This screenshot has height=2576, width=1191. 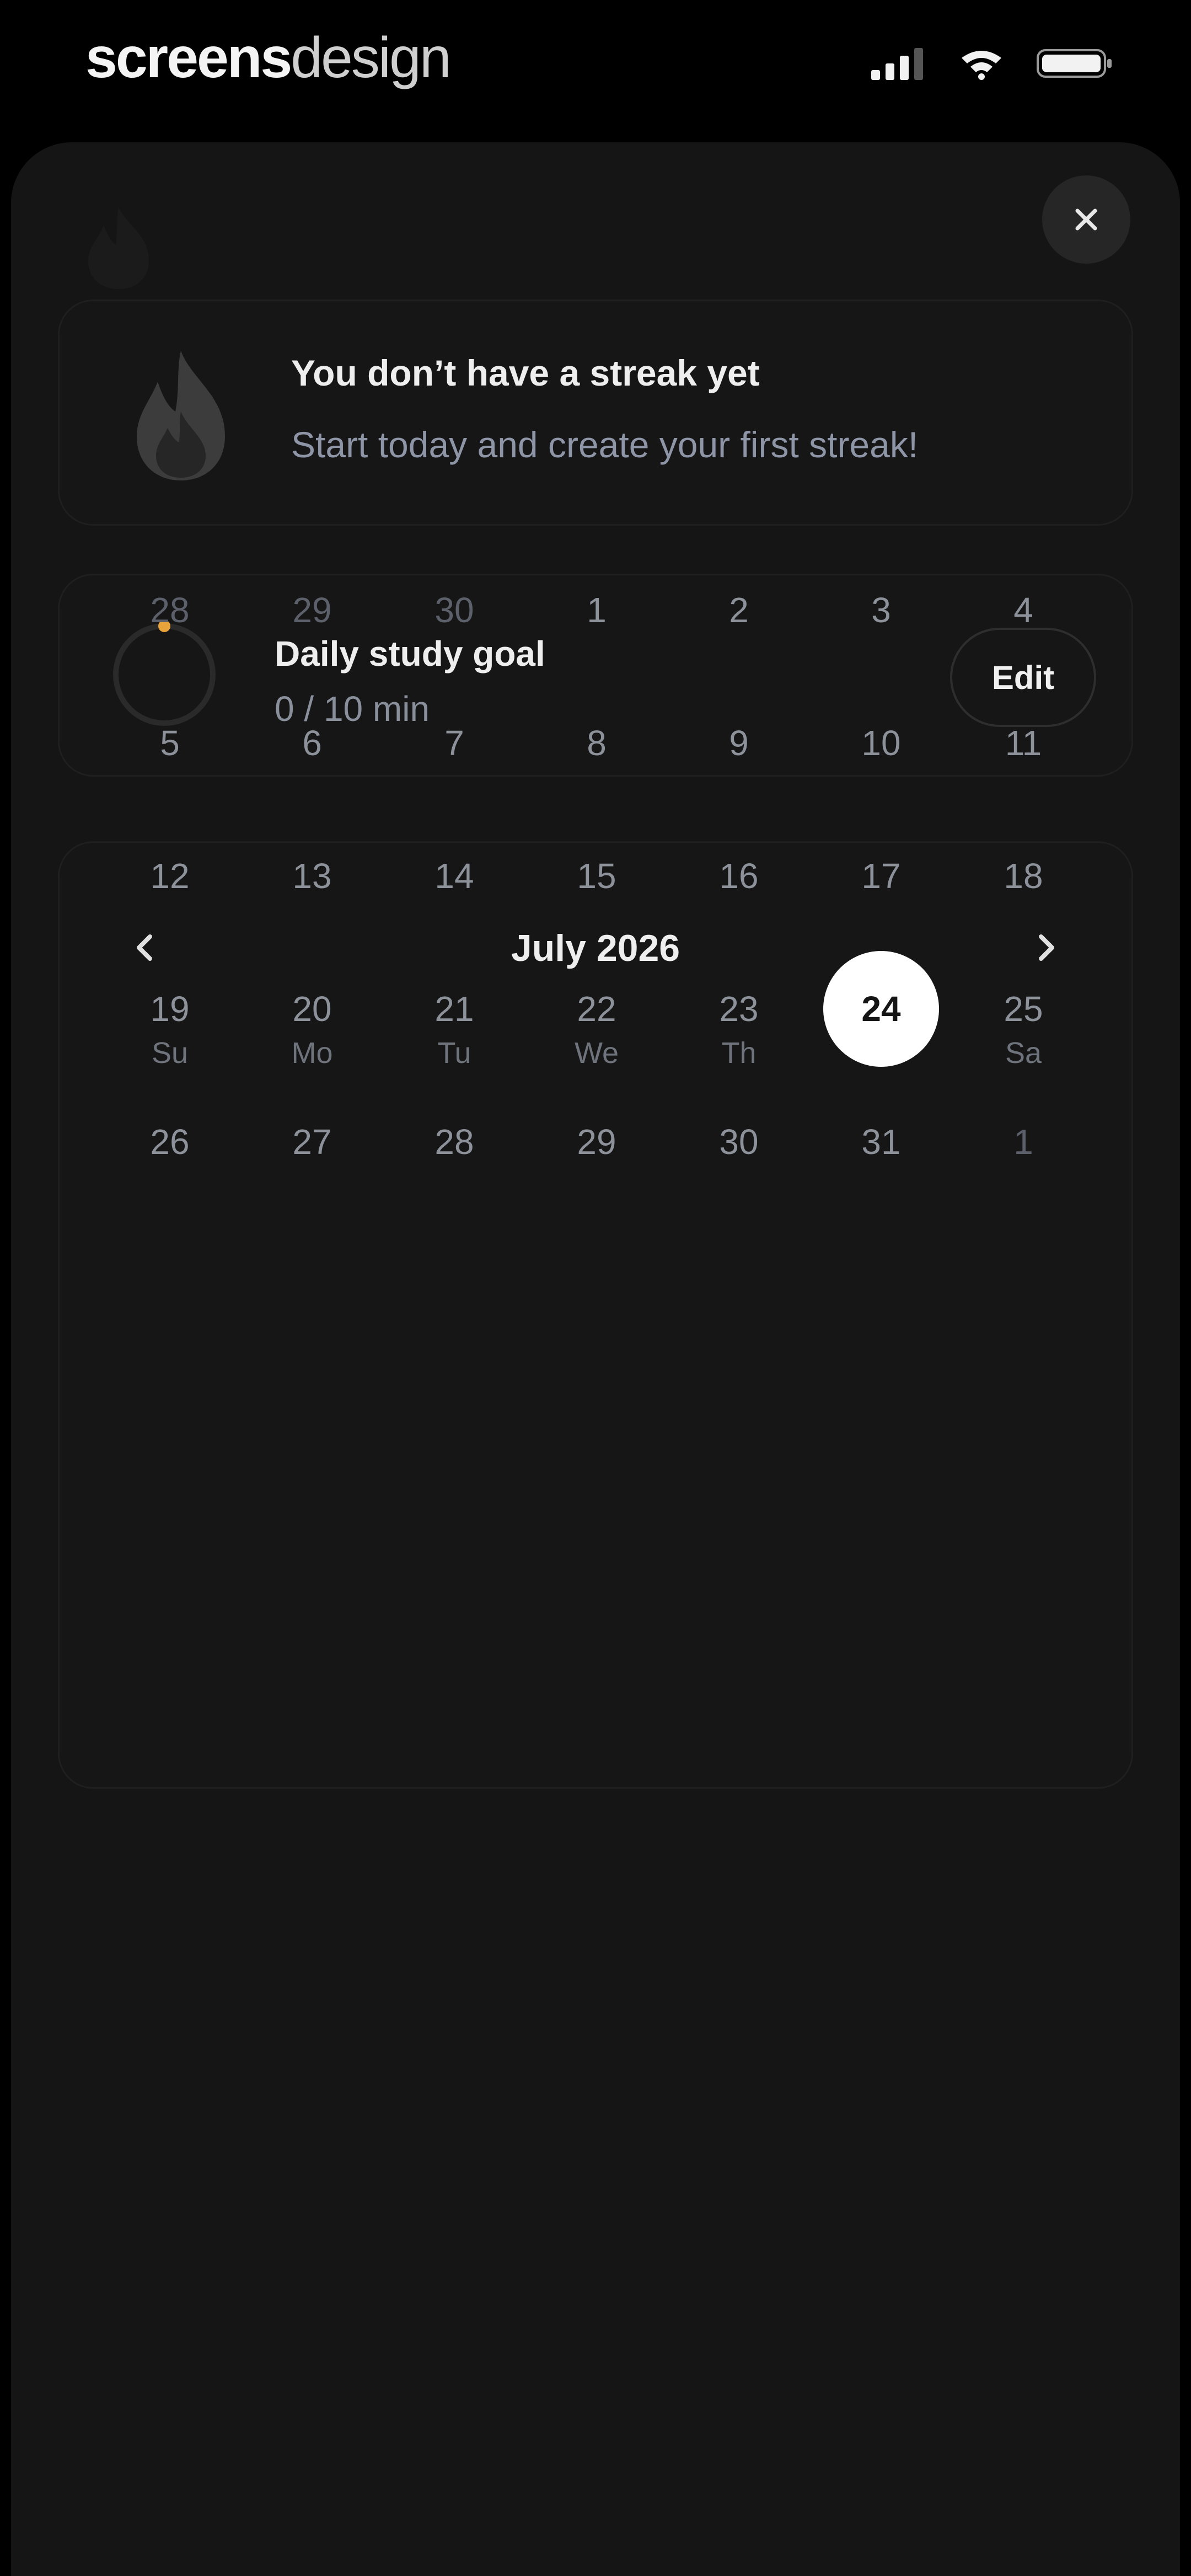 I want to click on calendar-day: 13, so click(x=312, y=876).